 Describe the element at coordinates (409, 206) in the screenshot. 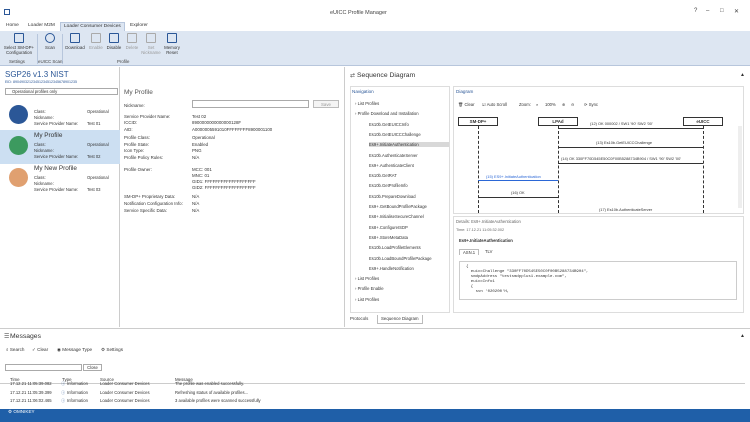

I see `nav-item: Es9+.GetBoundProfilePackage` at that location.